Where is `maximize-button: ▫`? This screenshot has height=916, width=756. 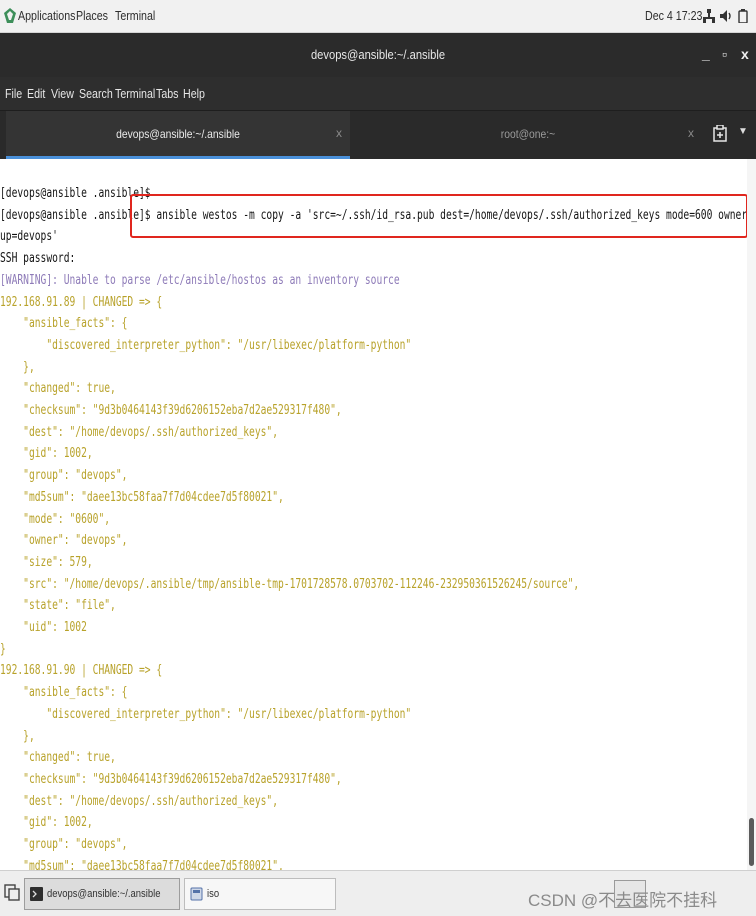 maximize-button: ▫ is located at coordinates (724, 54).